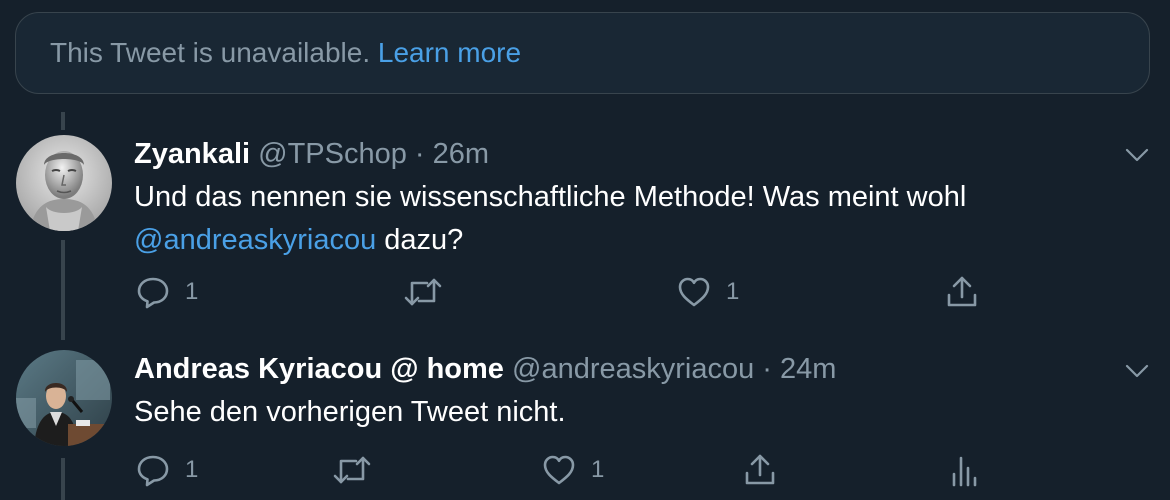 This screenshot has width=1170, height=500. Describe the element at coordinates (808, 369) in the screenshot. I see `tweet-timestamp: 24m` at that location.